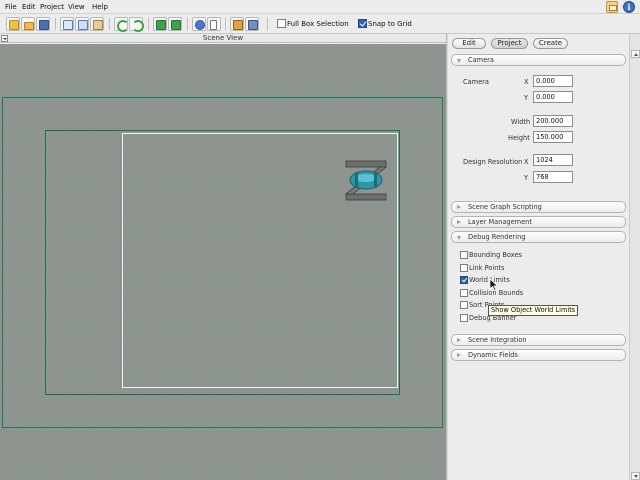  Describe the element at coordinates (635, 476) in the screenshot. I see `scroll-down-icon` at that location.